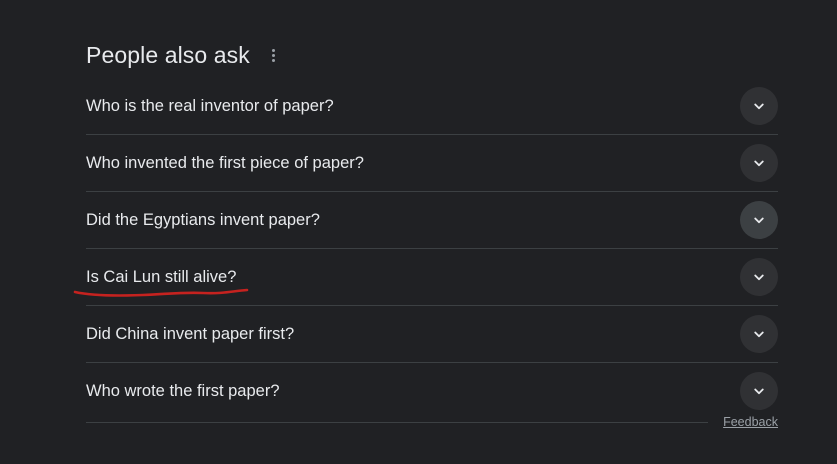 The width and height of the screenshot is (837, 464). Describe the element at coordinates (190, 334) in the screenshot. I see `question-text: Did China invent paper first?` at that location.